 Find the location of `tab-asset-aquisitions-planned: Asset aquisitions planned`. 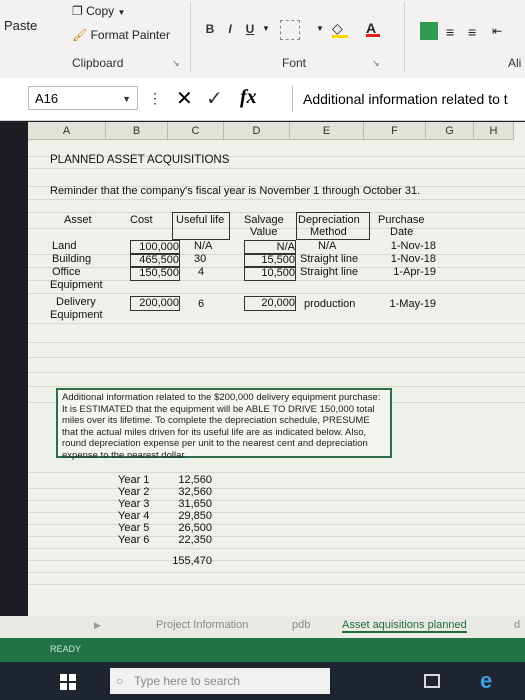

tab-asset-aquisitions-planned: Asset aquisitions planned is located at coordinates (404, 626).